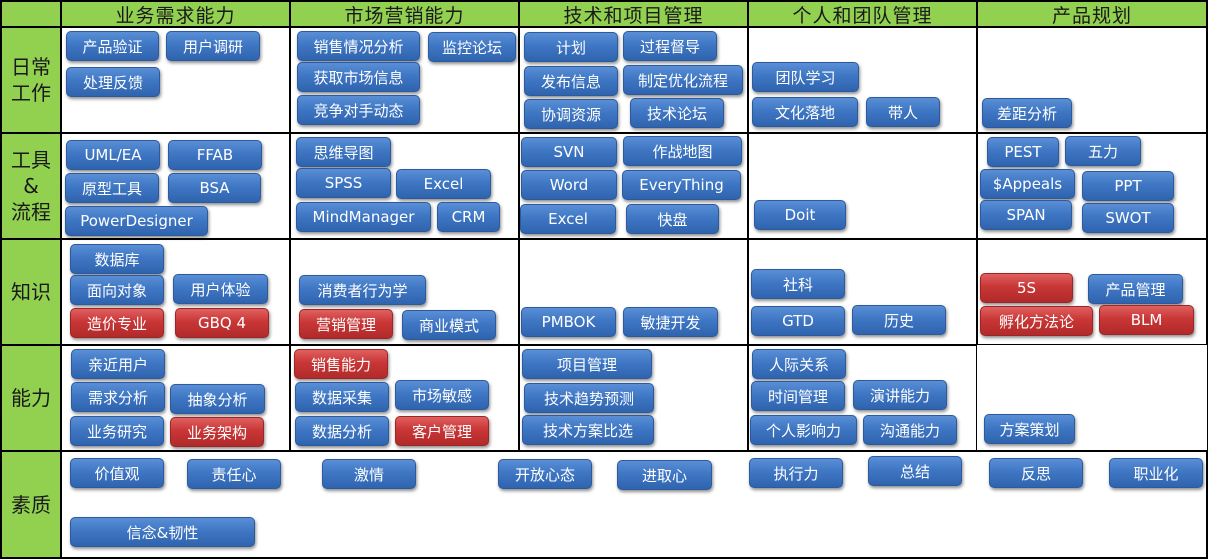 The height and width of the screenshot is (559, 1208). What do you see at coordinates (113, 155) in the screenshot?
I see `item-tools-business-0: UML/EA` at bounding box center [113, 155].